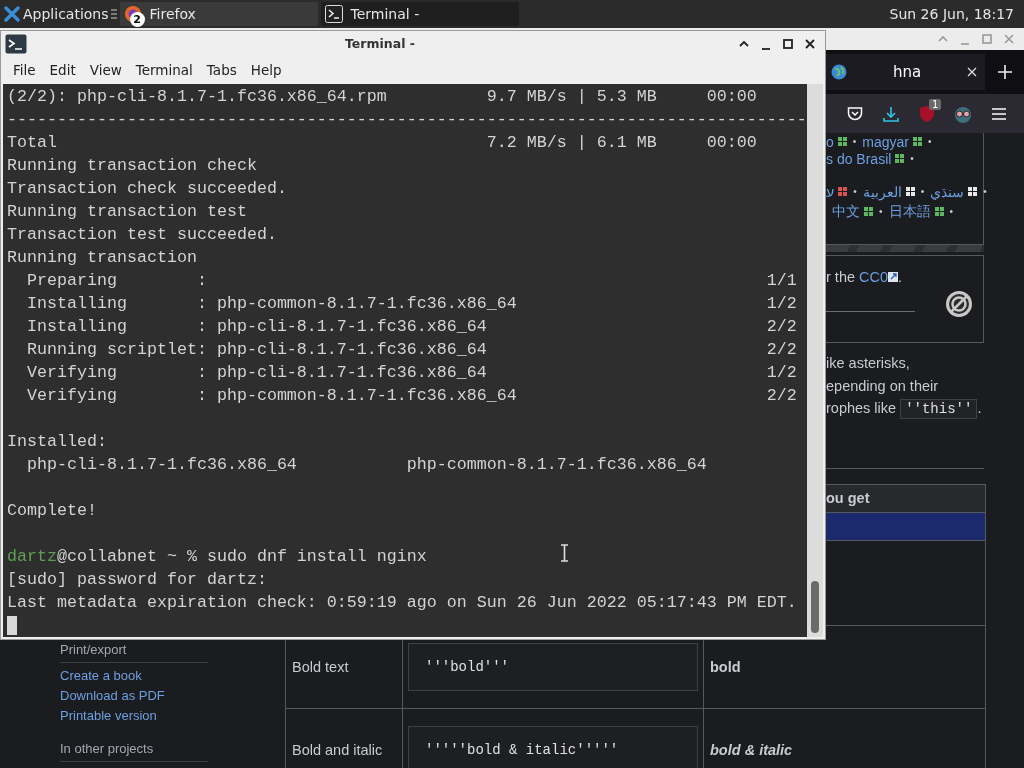 The width and height of the screenshot is (1024, 768). I want to click on sidebar-link: Printable version, so click(172, 715).